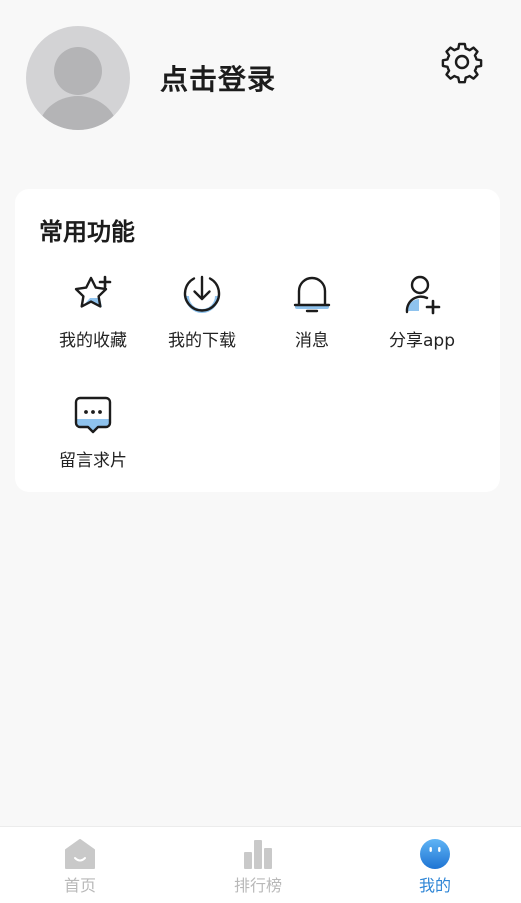 Image resolution: width=521 pixels, height=903 pixels. Describe the element at coordinates (202, 341) in the screenshot. I see `downloads-label: 我的下载` at that location.